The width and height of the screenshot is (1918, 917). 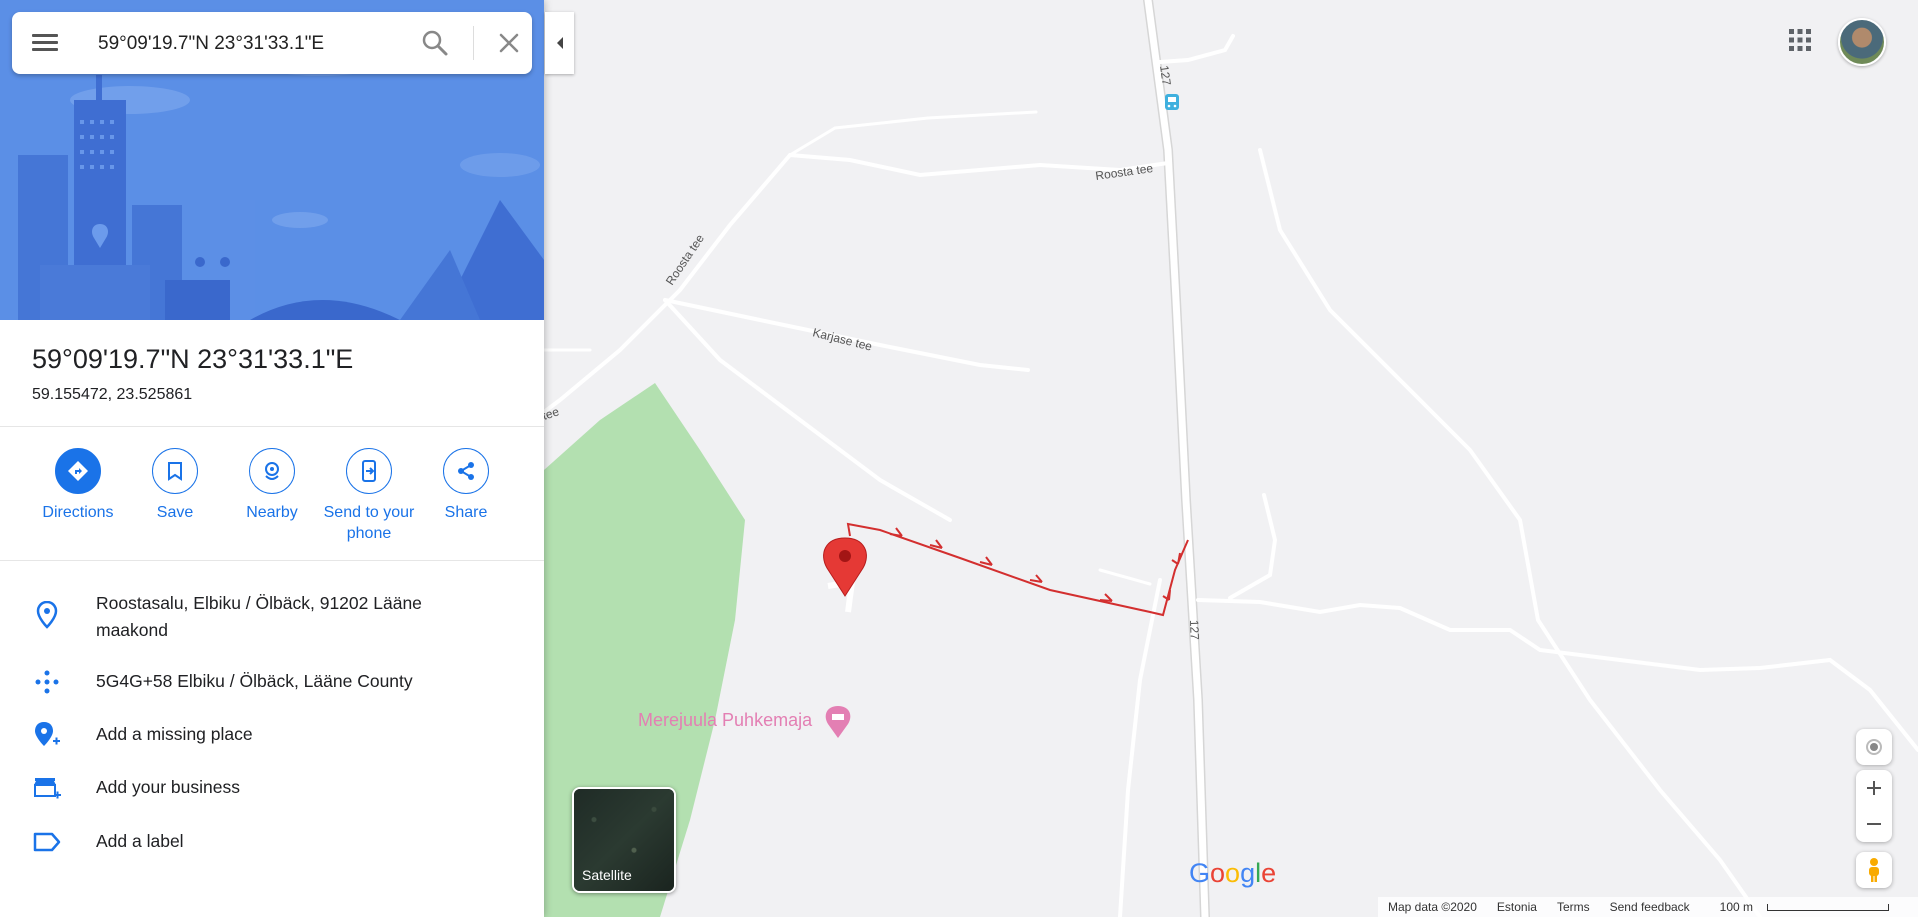 I want to click on pegman-icon, so click(x=1874, y=870).